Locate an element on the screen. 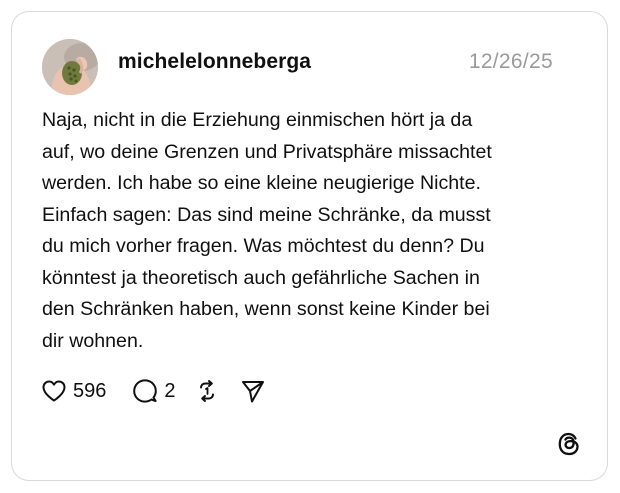  speech-bubble-icon is located at coordinates (145, 391).